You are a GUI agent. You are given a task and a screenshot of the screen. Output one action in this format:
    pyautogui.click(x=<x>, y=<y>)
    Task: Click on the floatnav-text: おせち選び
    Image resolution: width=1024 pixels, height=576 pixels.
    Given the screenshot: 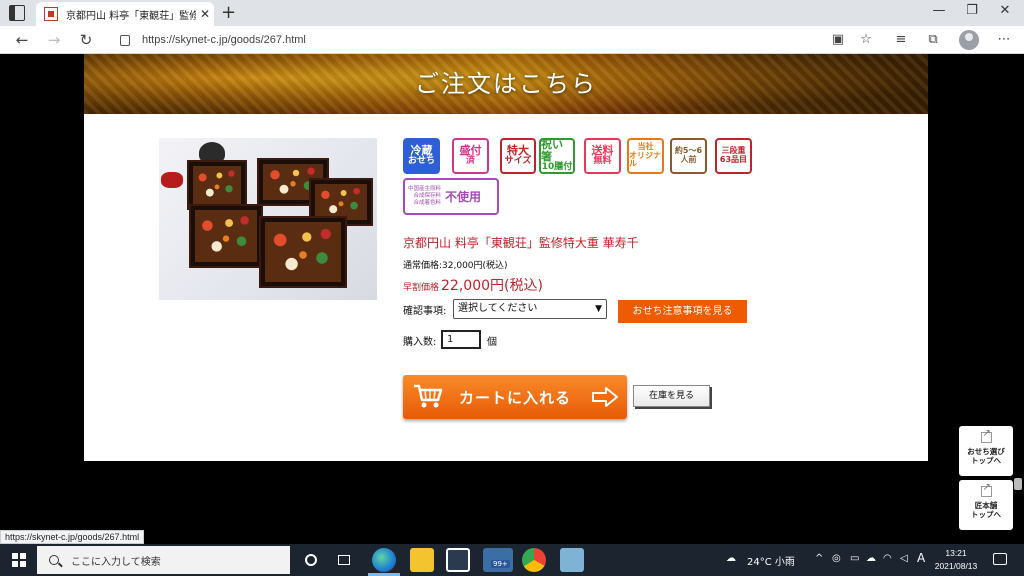 What is the action you would take?
    pyautogui.click(x=986, y=451)
    